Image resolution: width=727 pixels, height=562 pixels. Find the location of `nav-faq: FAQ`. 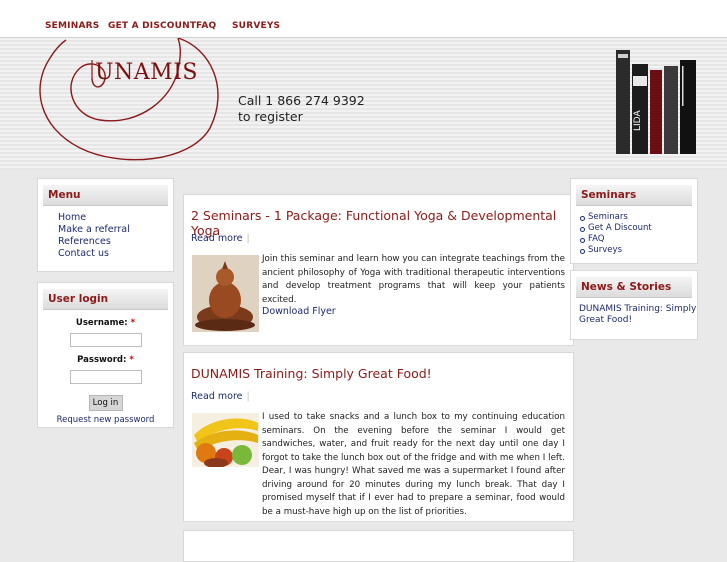

nav-faq: FAQ is located at coordinates (206, 26).